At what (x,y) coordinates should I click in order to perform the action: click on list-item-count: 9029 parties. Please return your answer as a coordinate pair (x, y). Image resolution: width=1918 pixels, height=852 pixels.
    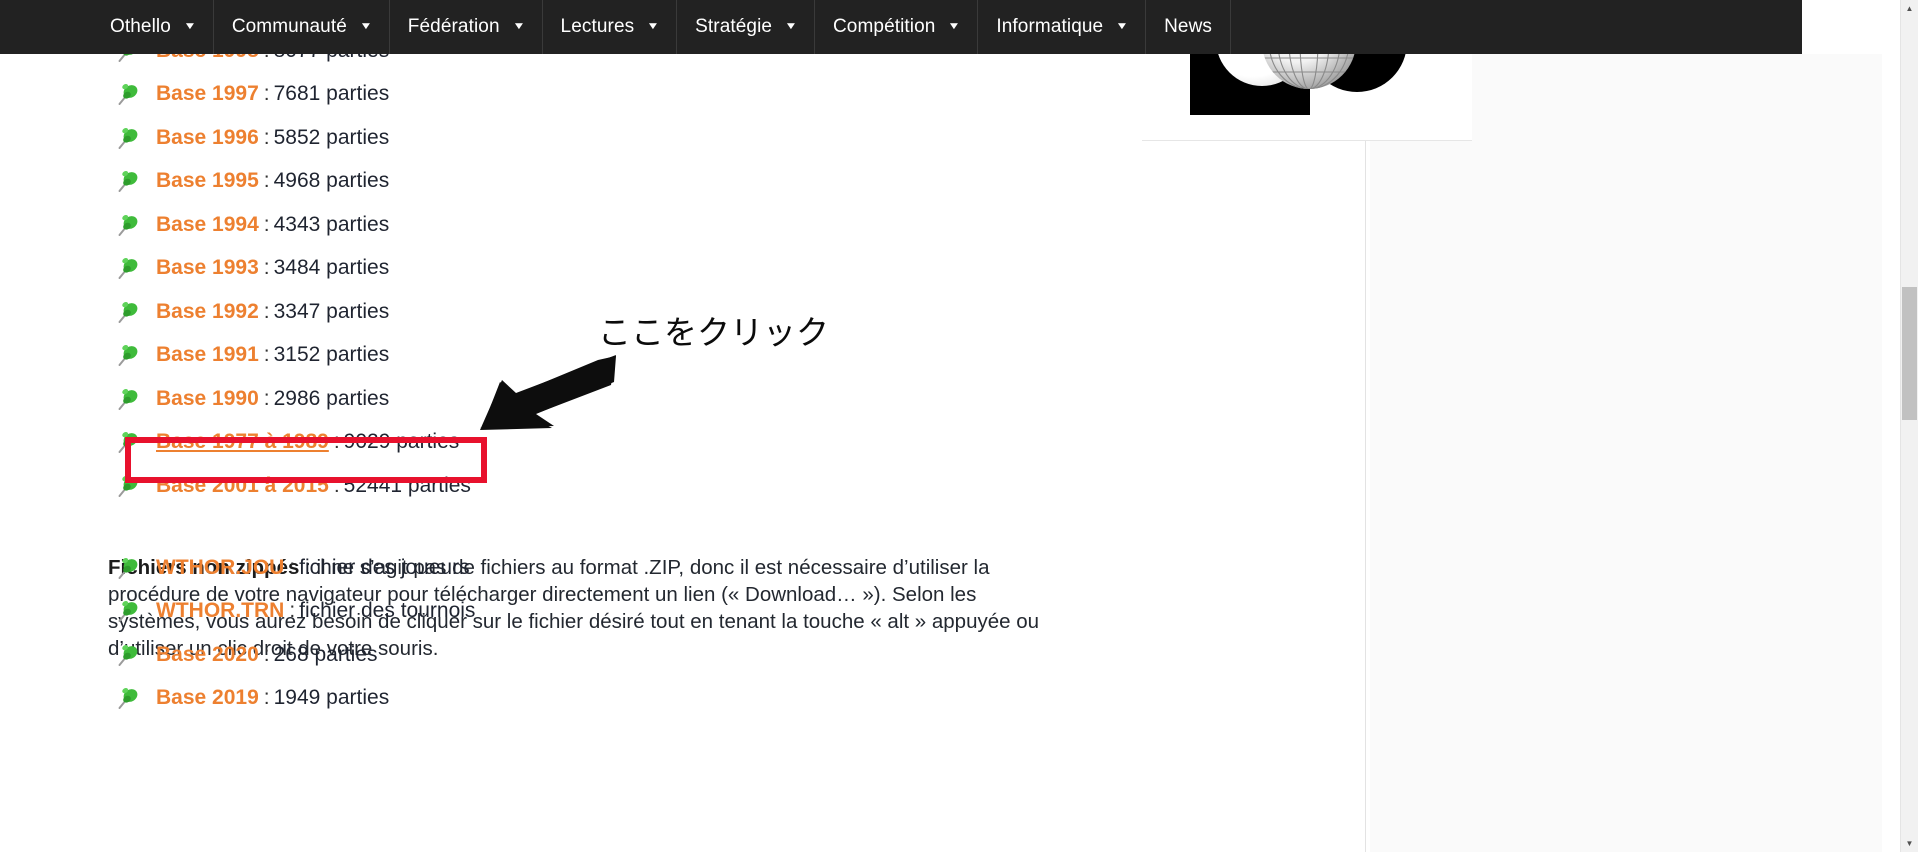
    Looking at the image, I should click on (401, 442).